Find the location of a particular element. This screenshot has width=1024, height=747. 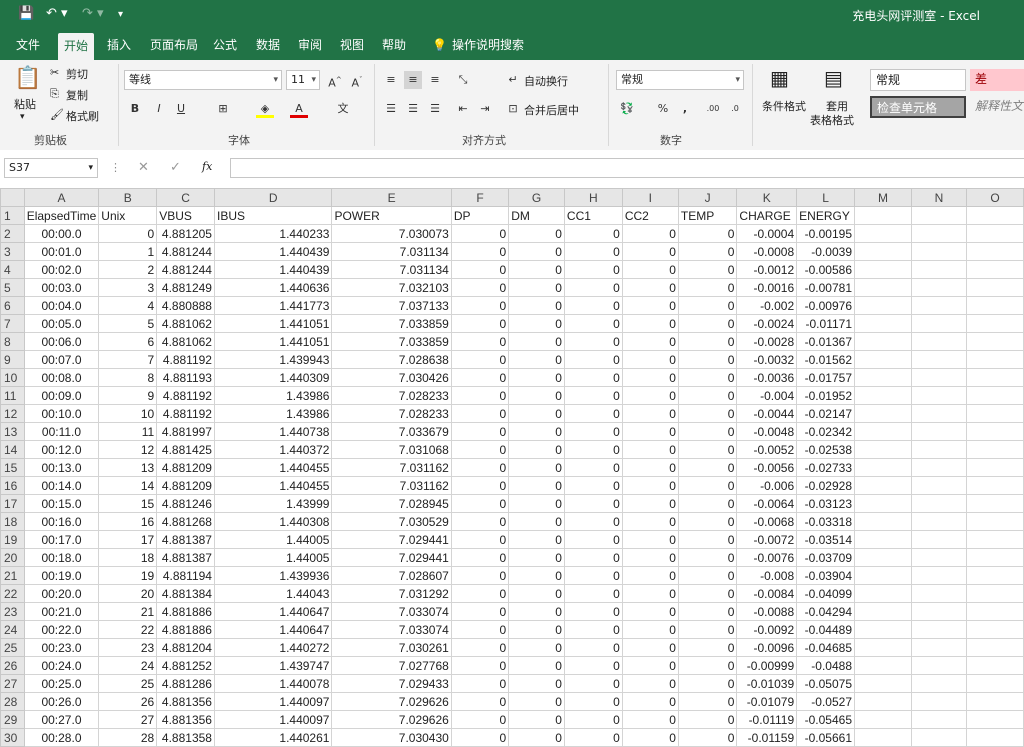

cell-b17: 15 is located at coordinates (128, 503).